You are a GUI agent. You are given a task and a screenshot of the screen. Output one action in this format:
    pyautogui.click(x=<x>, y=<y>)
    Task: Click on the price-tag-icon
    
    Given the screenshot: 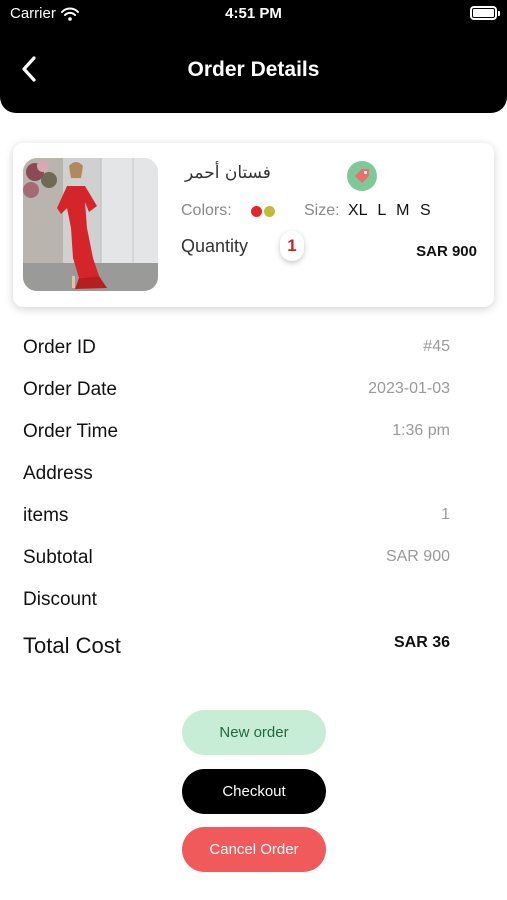 What is the action you would take?
    pyautogui.click(x=362, y=176)
    